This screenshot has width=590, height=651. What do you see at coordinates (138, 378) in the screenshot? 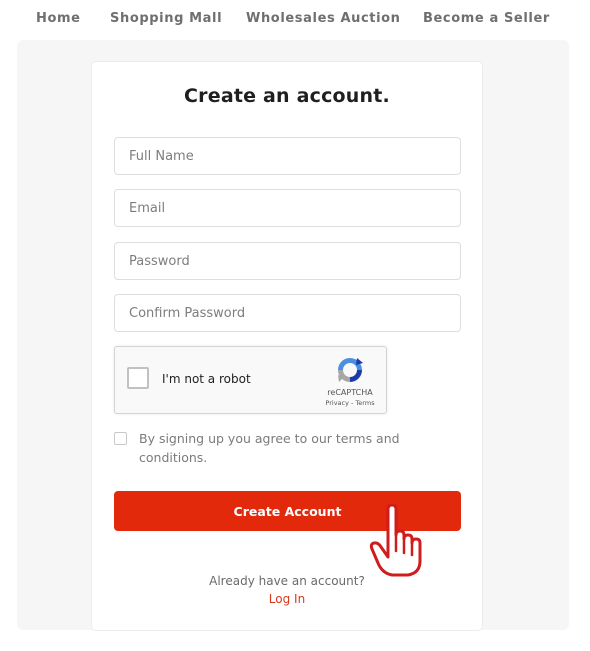
I see `recaptcha-checkbox` at bounding box center [138, 378].